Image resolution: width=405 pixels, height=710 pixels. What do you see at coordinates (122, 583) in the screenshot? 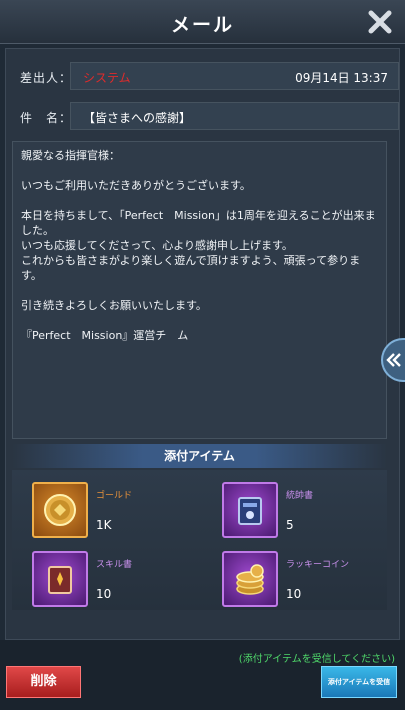
I see `attachment-item-skill-book: スキル書 10` at bounding box center [122, 583].